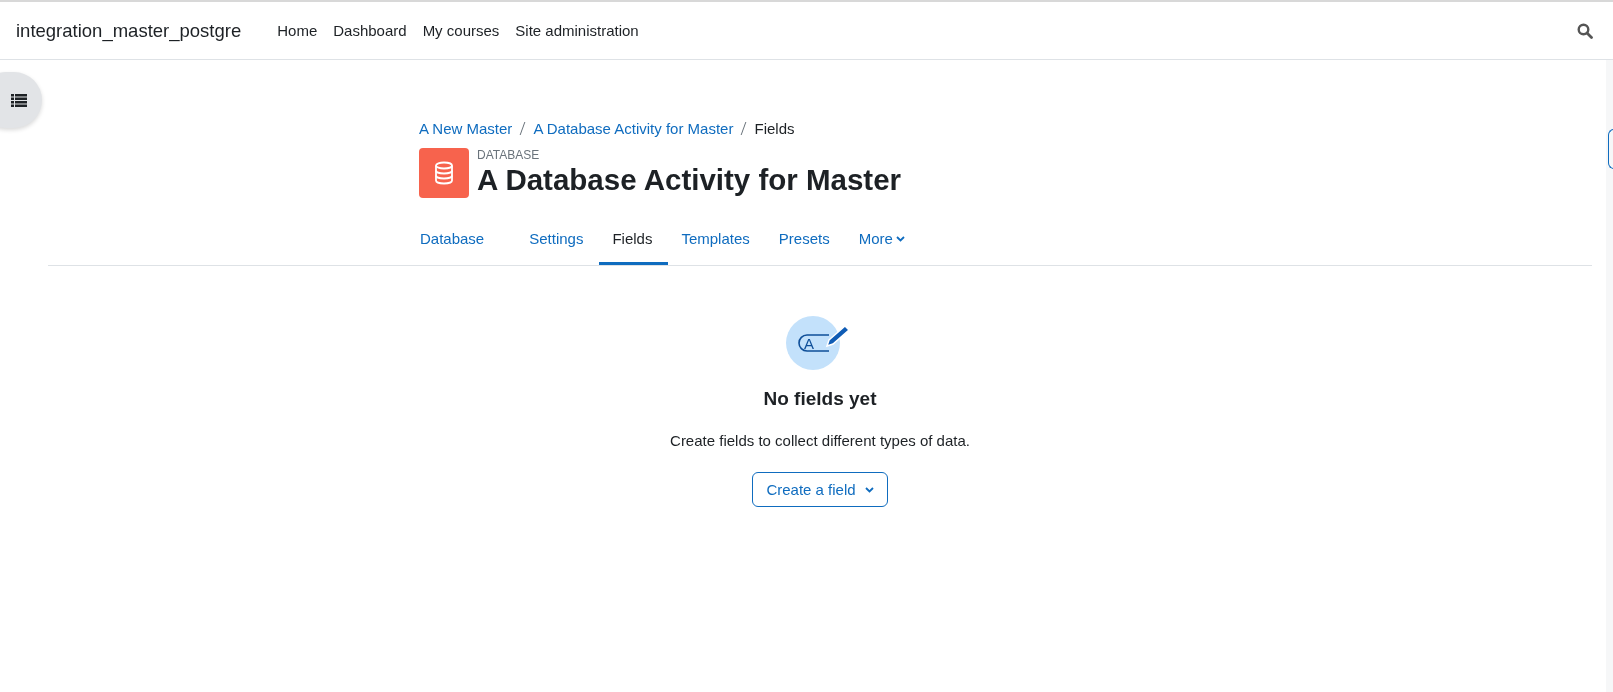  What do you see at coordinates (820, 399) in the screenshot?
I see `empty-state-heading: No fields yet` at bounding box center [820, 399].